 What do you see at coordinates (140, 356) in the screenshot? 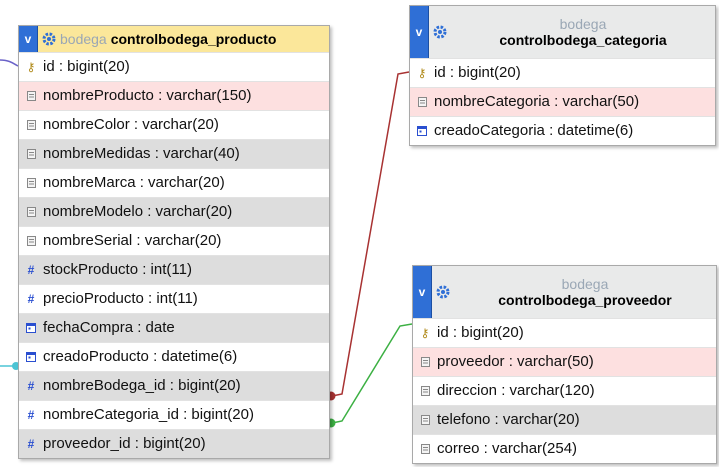
I see `column-label: creadoProducto : datetime(6)` at bounding box center [140, 356].